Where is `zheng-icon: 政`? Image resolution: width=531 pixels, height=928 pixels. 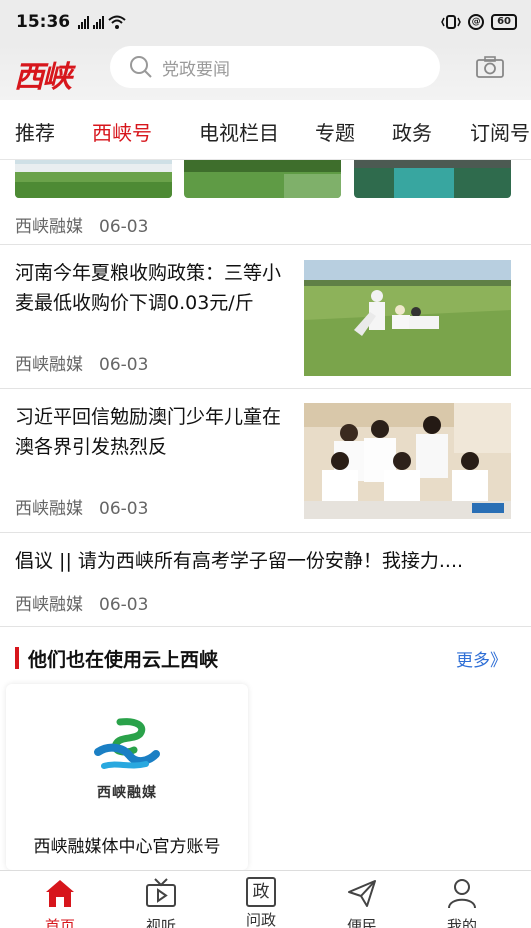
zheng-icon: 政 is located at coordinates (261, 892).